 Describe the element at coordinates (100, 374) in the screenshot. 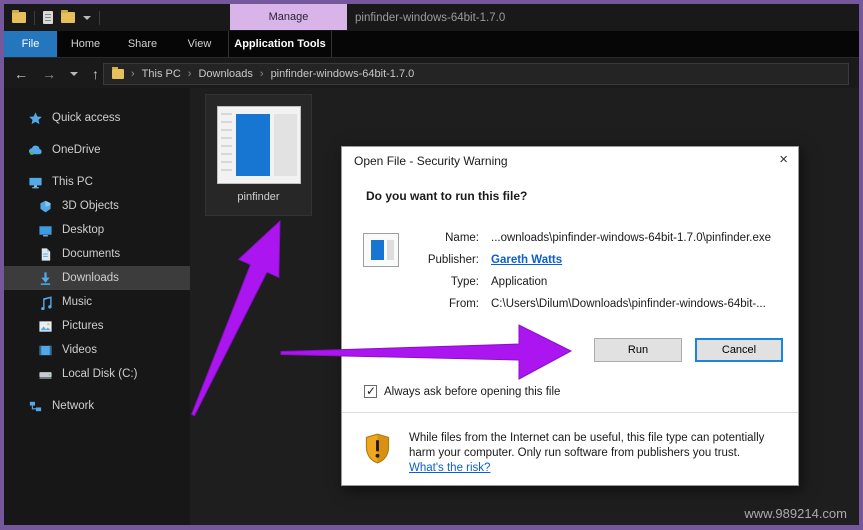

I see `sidebar-item-label: Local Disk (C:)` at that location.